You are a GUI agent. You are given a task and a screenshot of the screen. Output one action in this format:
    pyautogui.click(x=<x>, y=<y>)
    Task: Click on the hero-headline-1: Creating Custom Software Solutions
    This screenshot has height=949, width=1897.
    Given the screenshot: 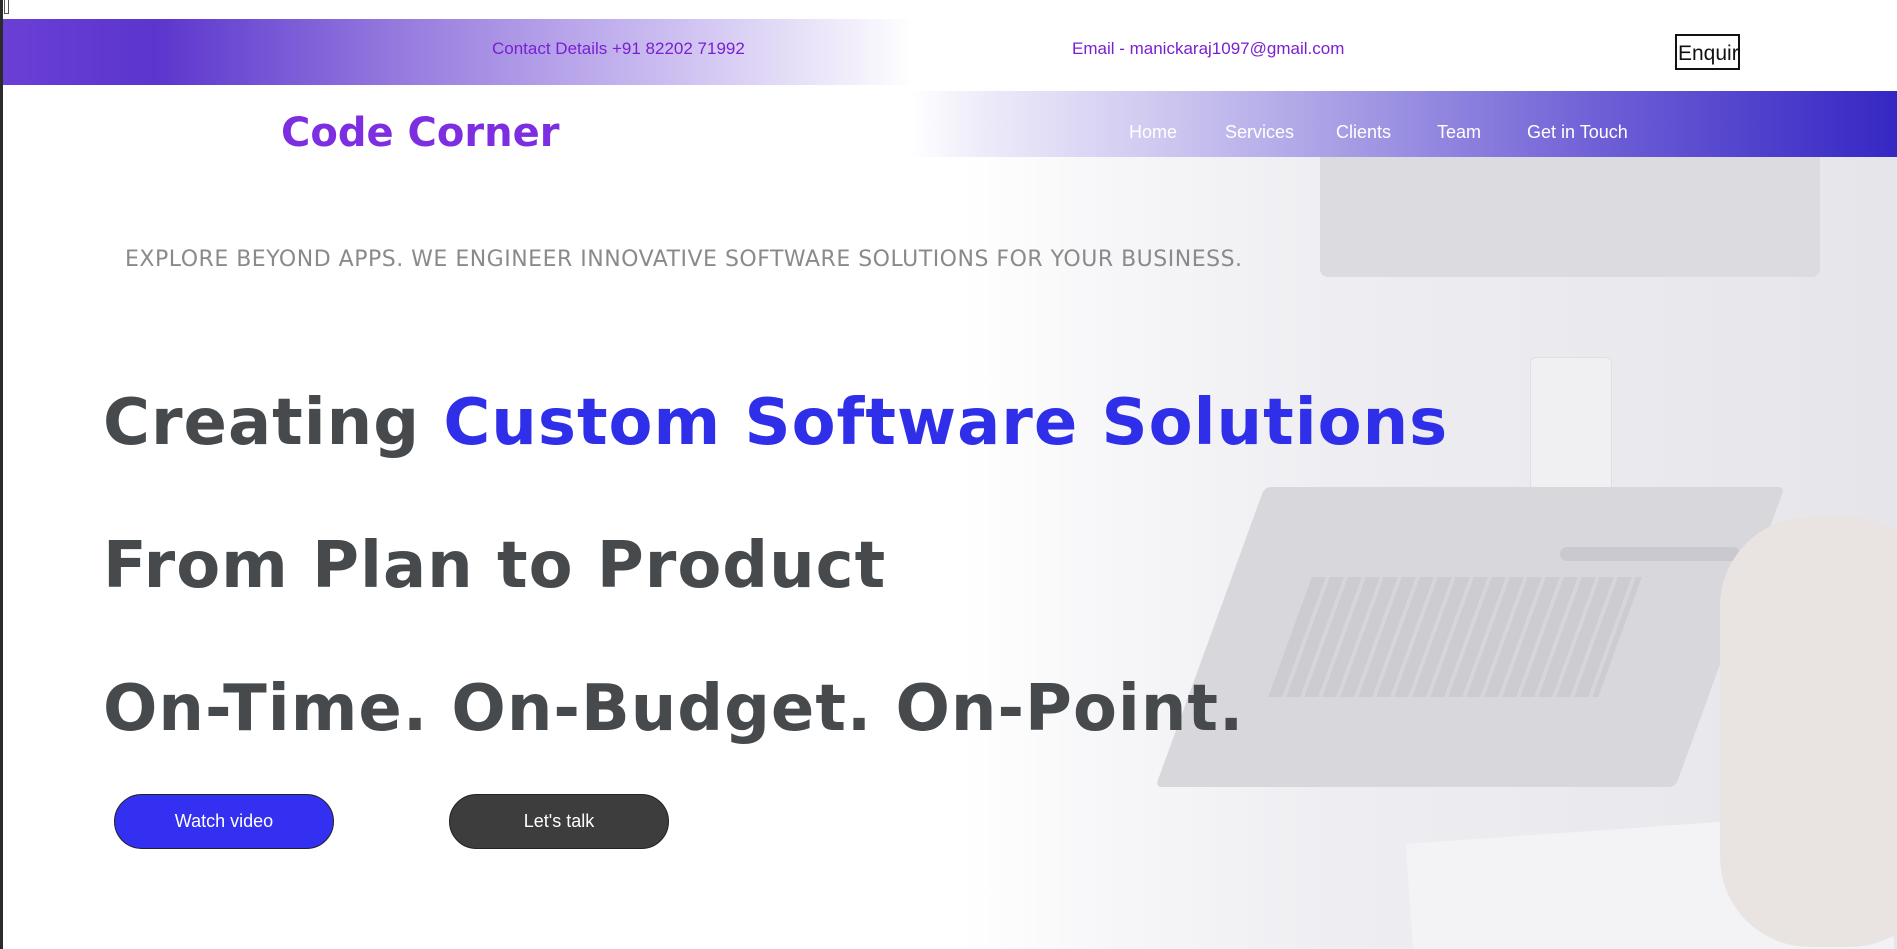 What is the action you would take?
    pyautogui.click(x=775, y=423)
    